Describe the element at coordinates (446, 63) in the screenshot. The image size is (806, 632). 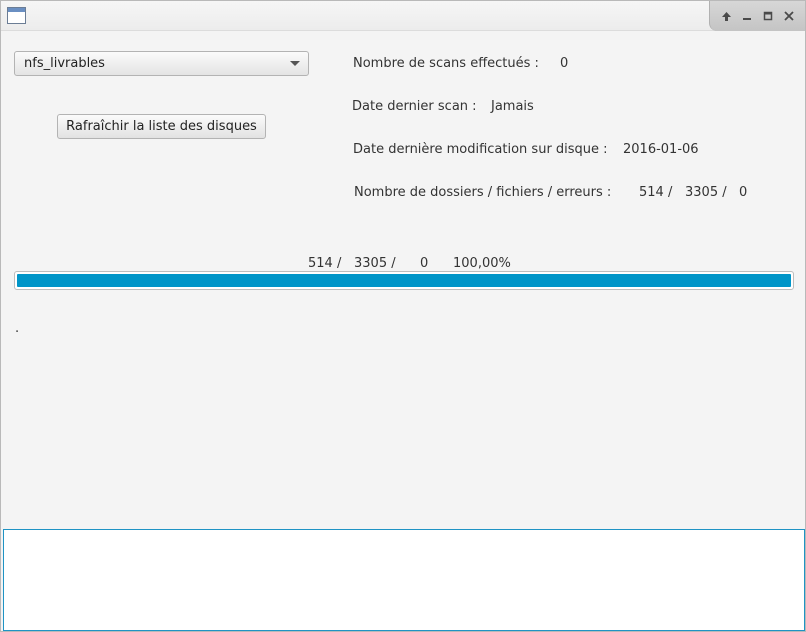
I see `scans-count-label: Nombre de scans effectués :` at that location.